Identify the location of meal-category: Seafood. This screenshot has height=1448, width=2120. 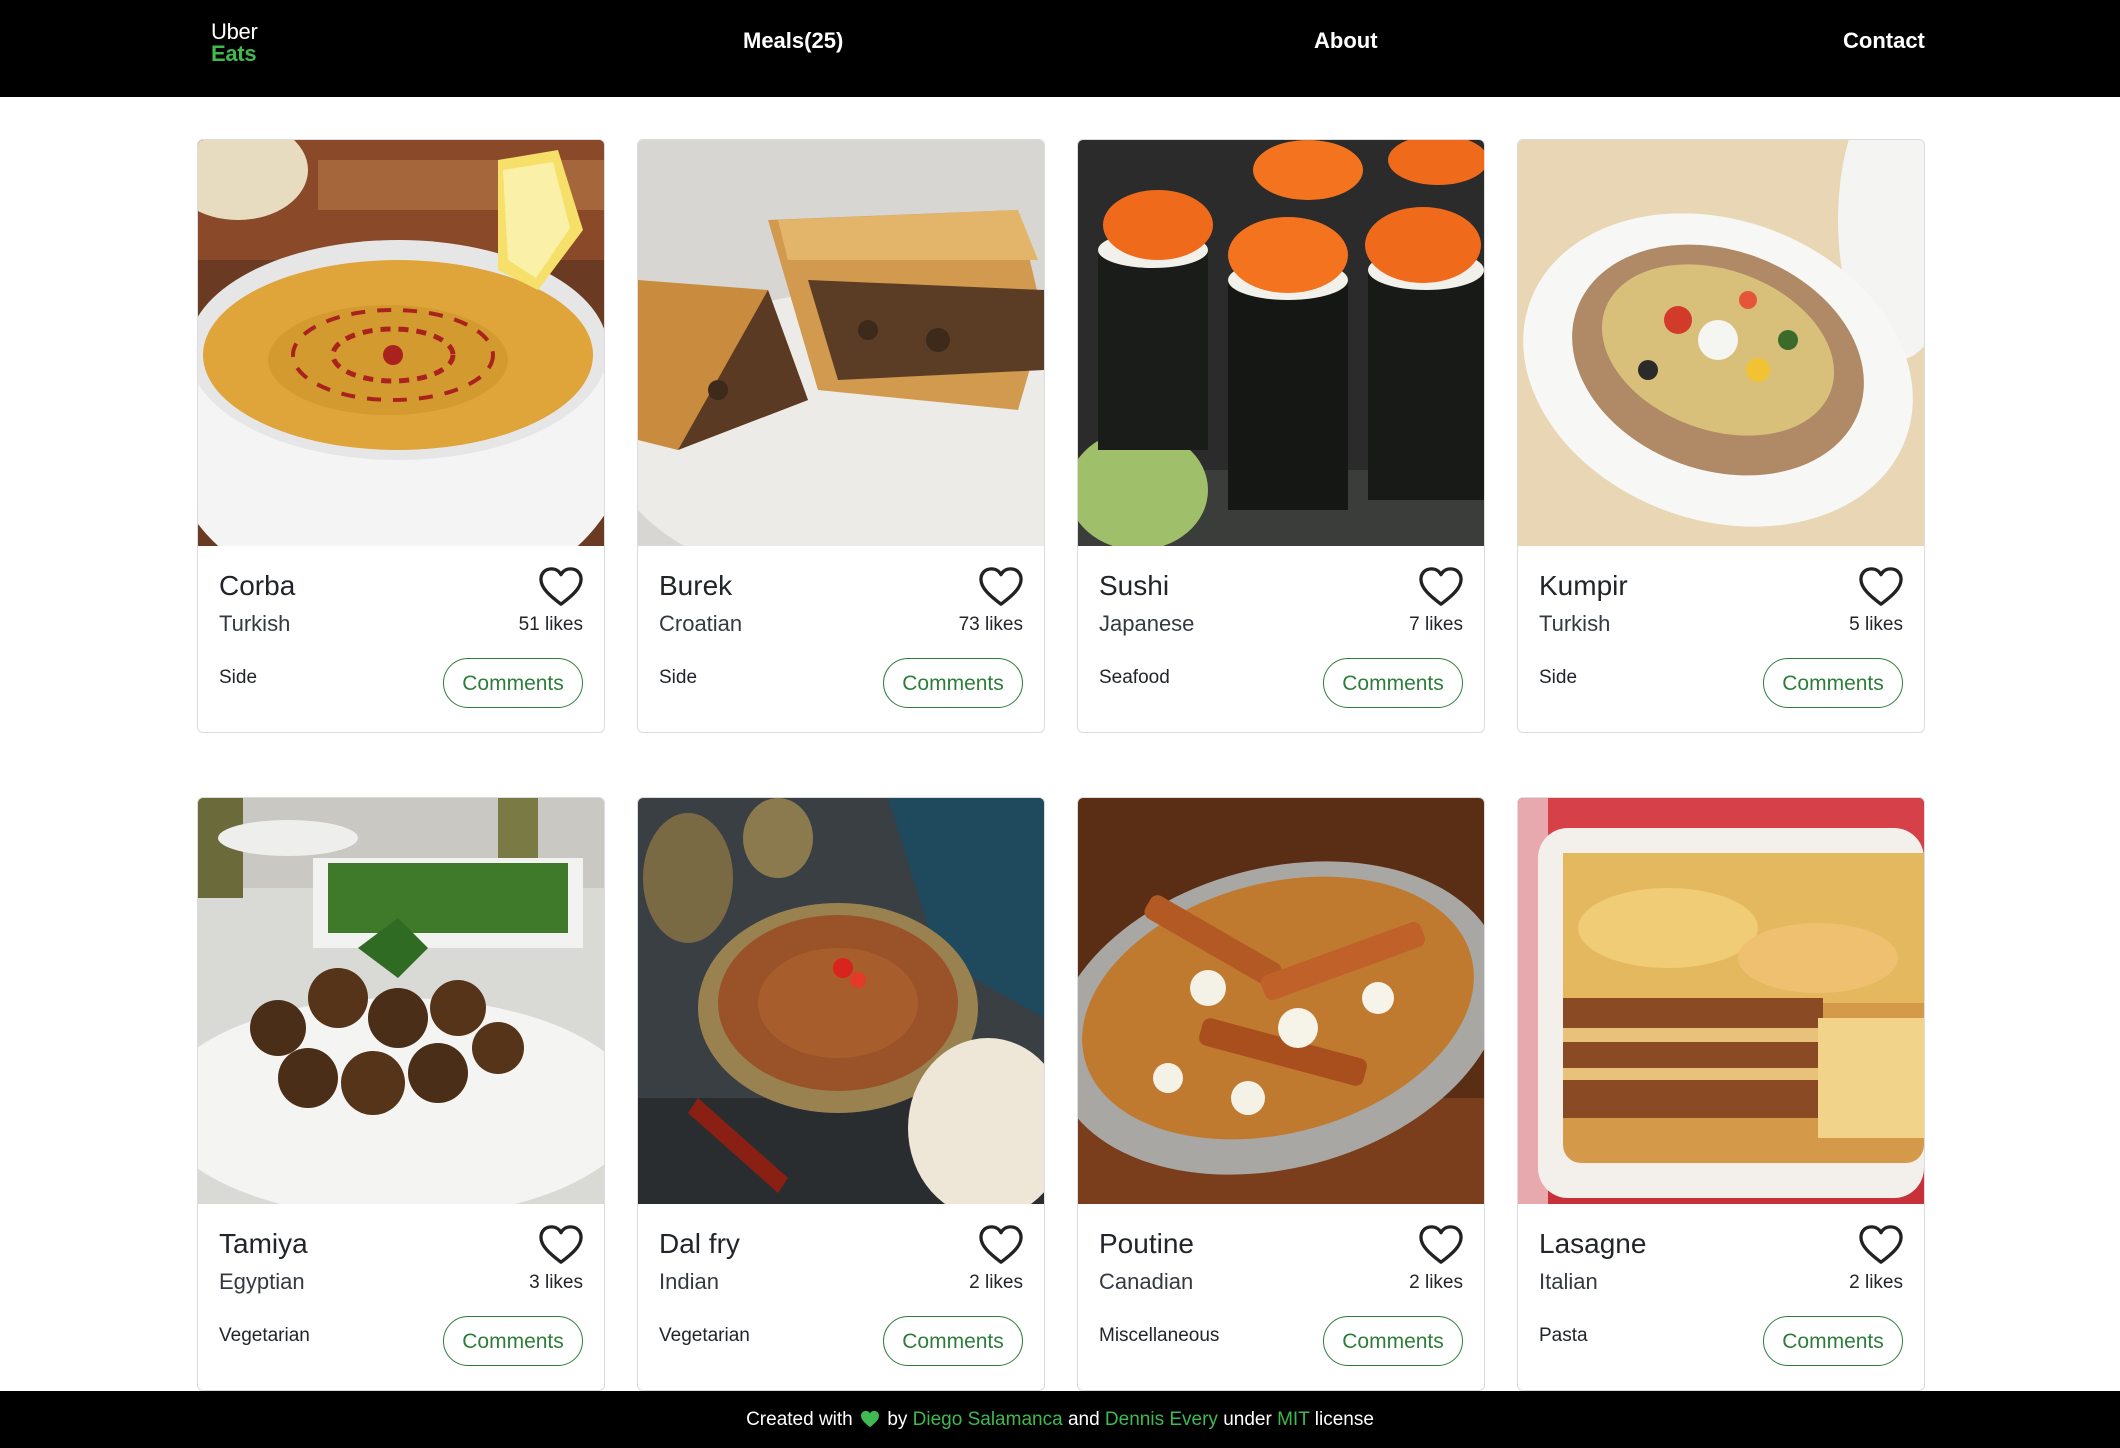
(1134, 677).